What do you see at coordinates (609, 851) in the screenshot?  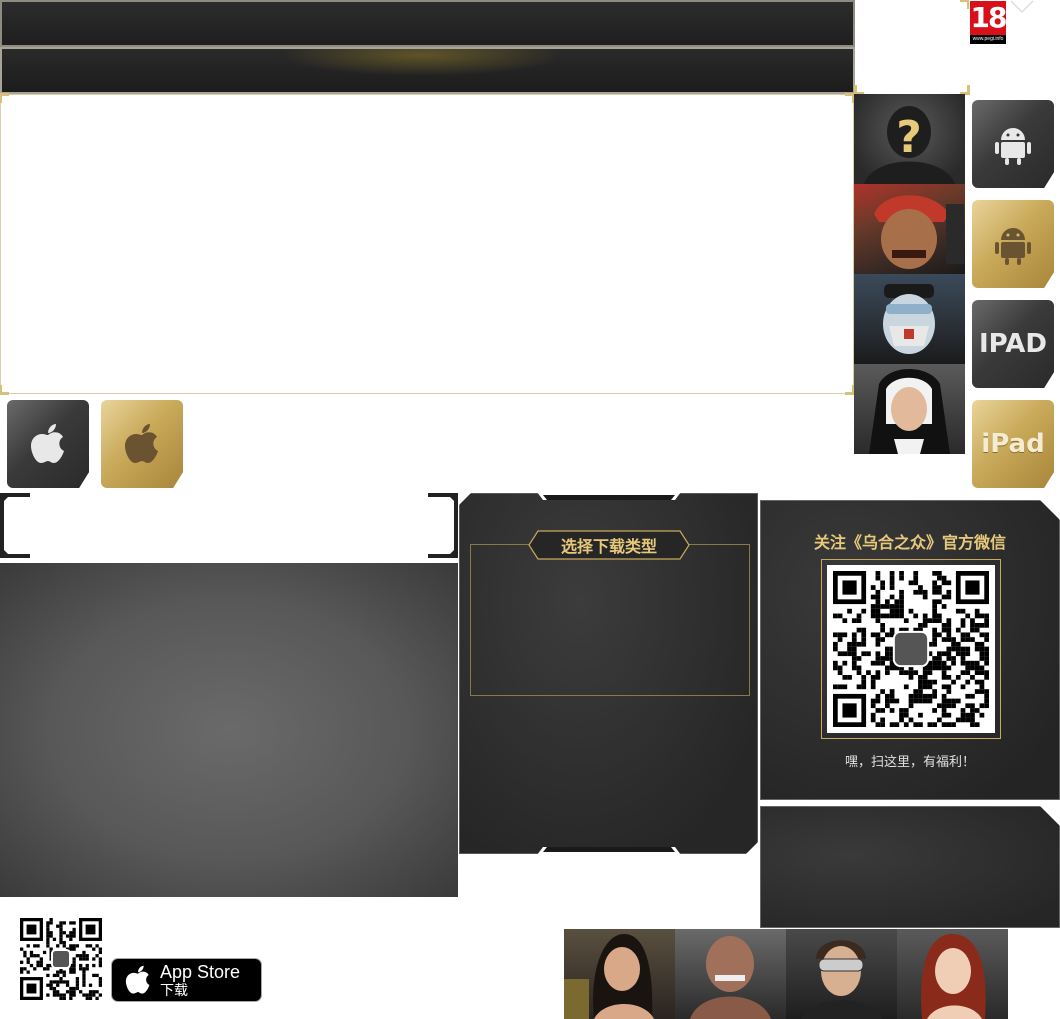 I see `panel-bottom-notch` at bounding box center [609, 851].